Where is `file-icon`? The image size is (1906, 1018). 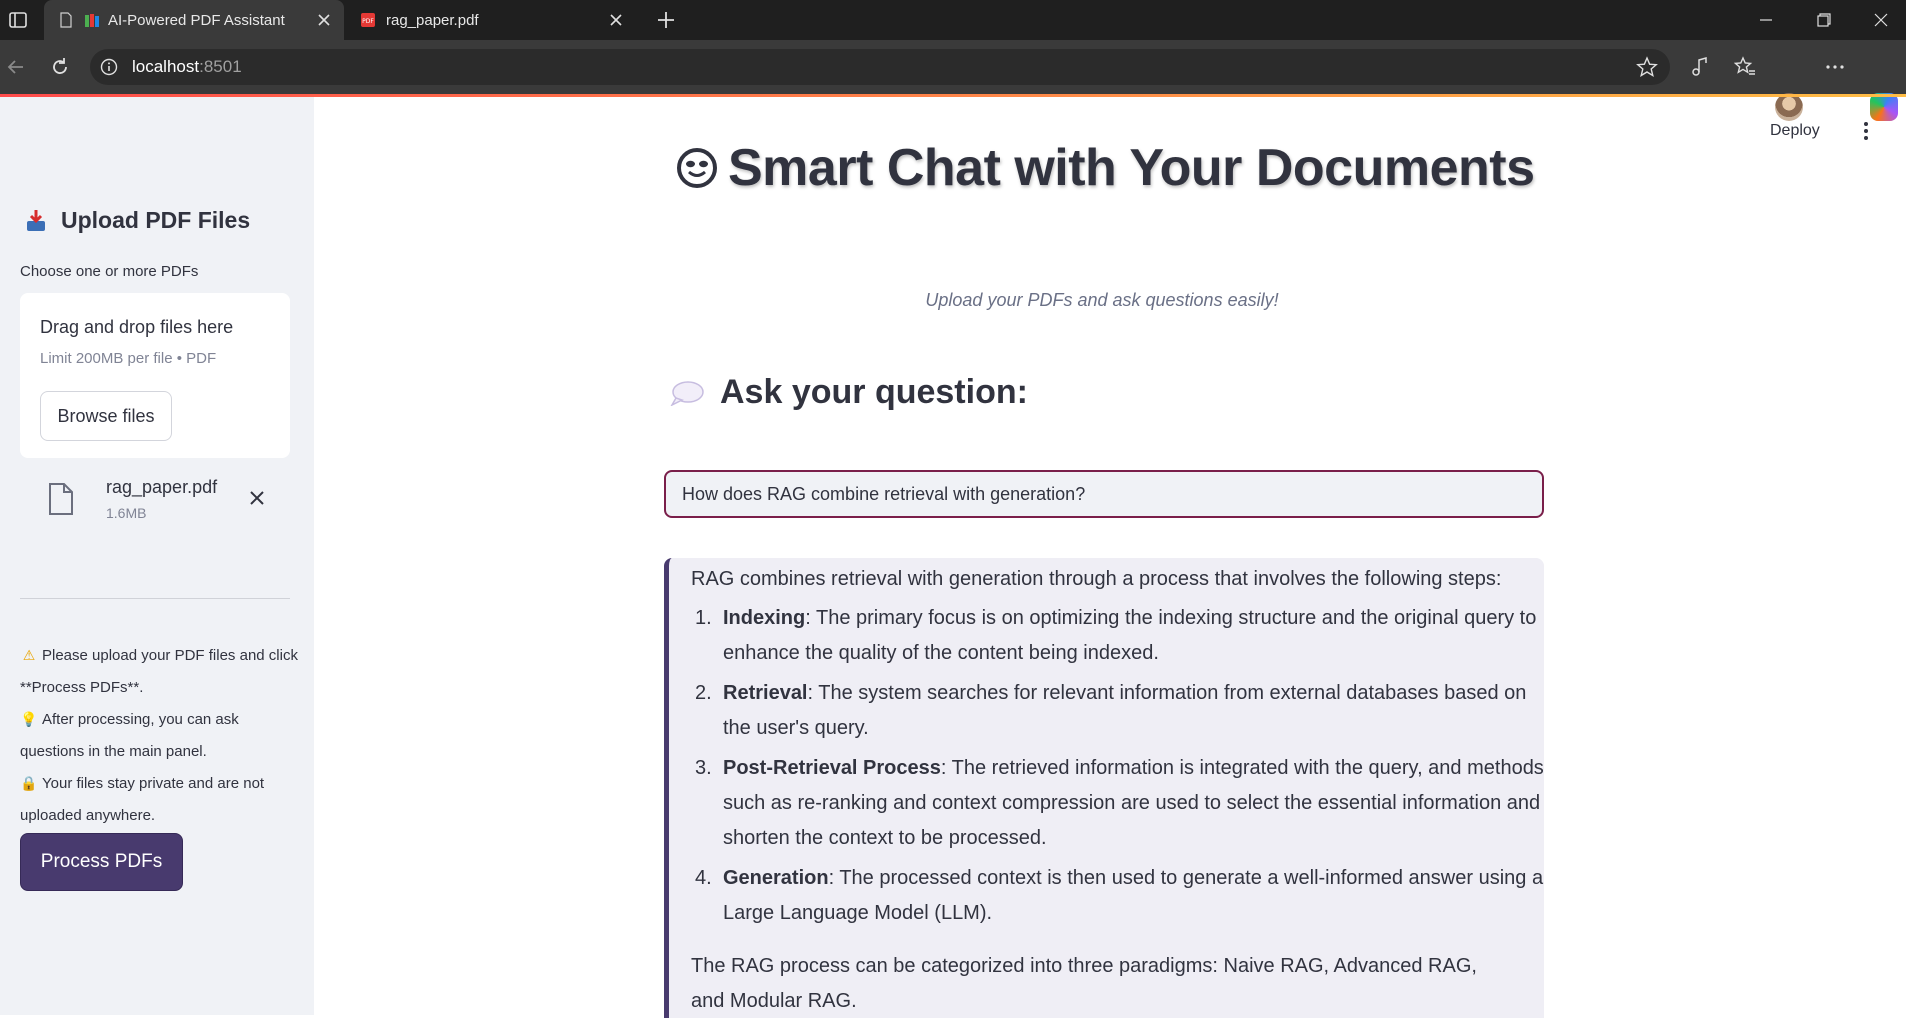 file-icon is located at coordinates (61, 499).